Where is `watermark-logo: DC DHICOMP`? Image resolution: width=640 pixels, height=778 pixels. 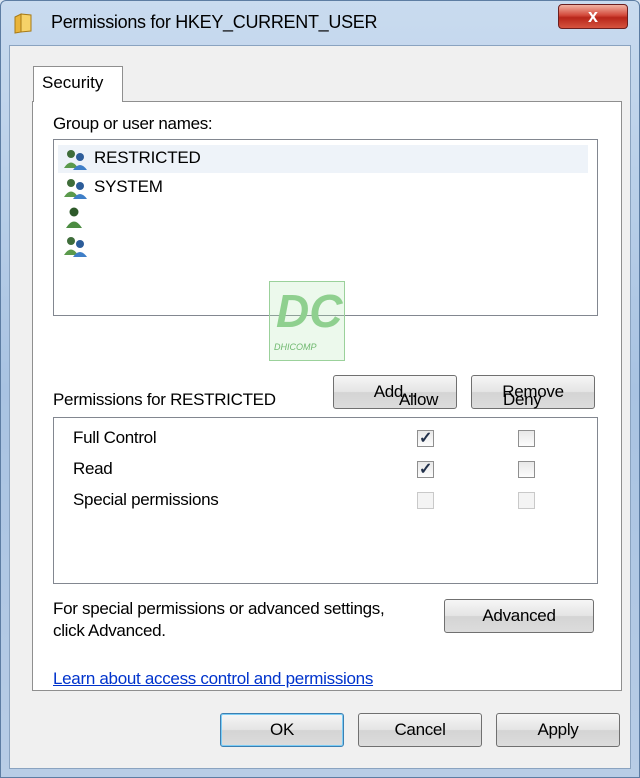
watermark-logo: DC DHICOMP is located at coordinates (307, 321).